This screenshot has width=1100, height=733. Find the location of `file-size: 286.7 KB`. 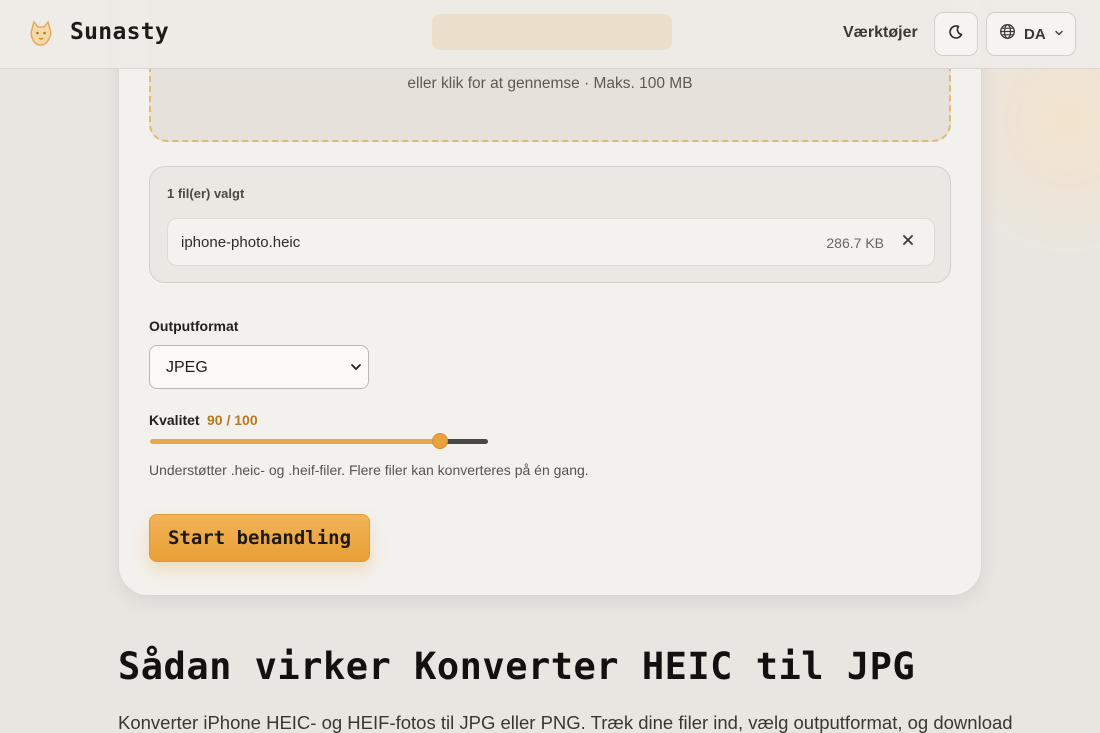

file-size: 286.7 KB is located at coordinates (855, 243).